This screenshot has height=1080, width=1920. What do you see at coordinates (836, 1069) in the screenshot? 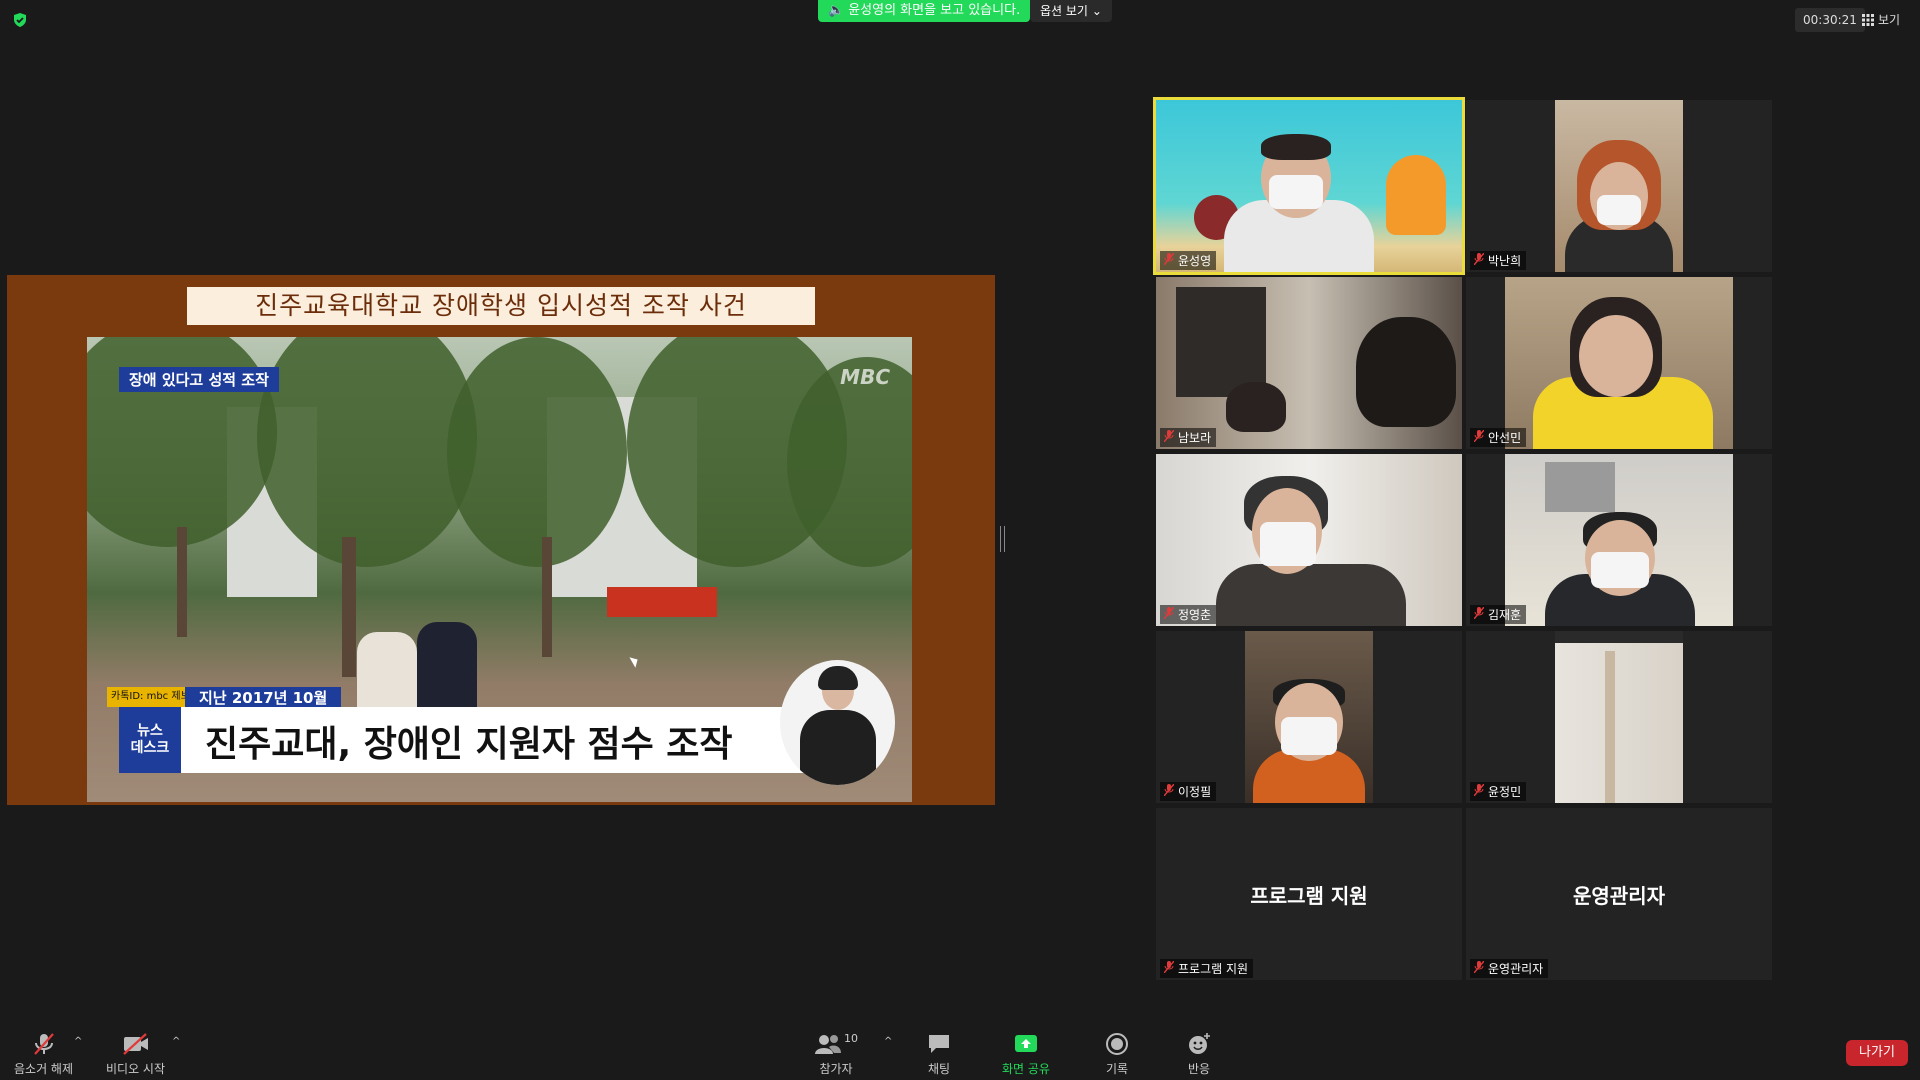
I see `participants-label: 참가자` at bounding box center [836, 1069].